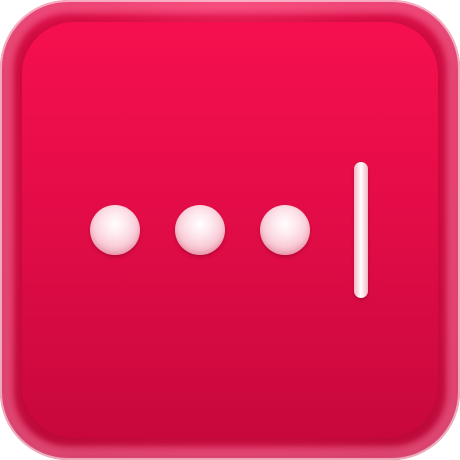  Describe the element at coordinates (361, 230) in the screenshot. I see `text-cursor-icon` at that location.